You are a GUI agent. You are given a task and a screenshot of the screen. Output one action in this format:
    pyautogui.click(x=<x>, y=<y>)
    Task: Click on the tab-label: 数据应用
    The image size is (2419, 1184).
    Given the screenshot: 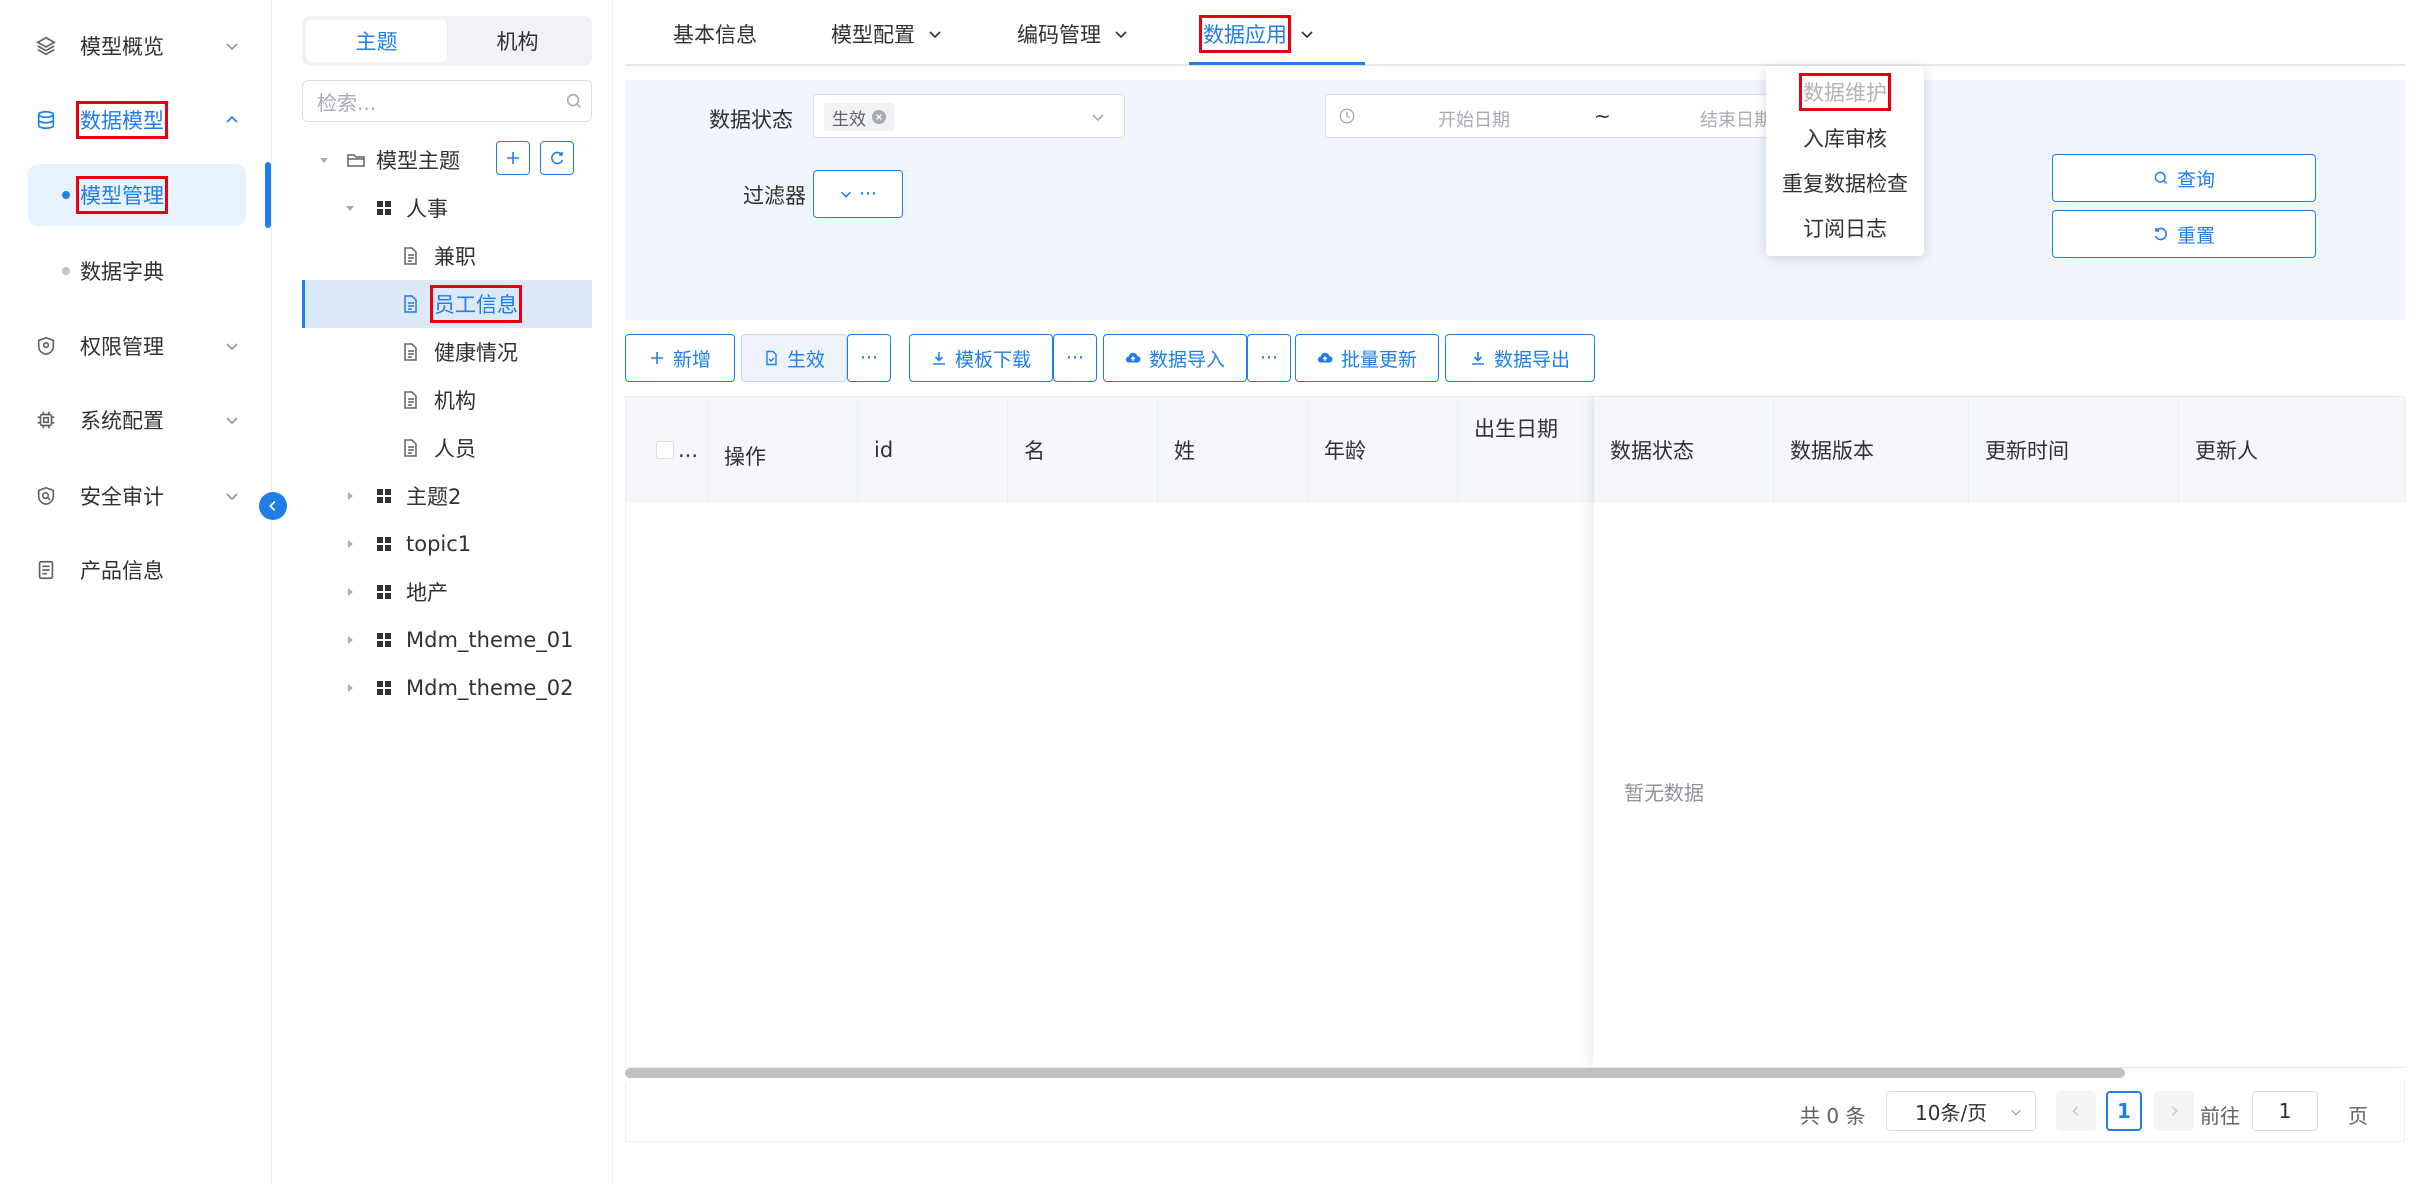 What is the action you would take?
    pyautogui.click(x=1245, y=34)
    